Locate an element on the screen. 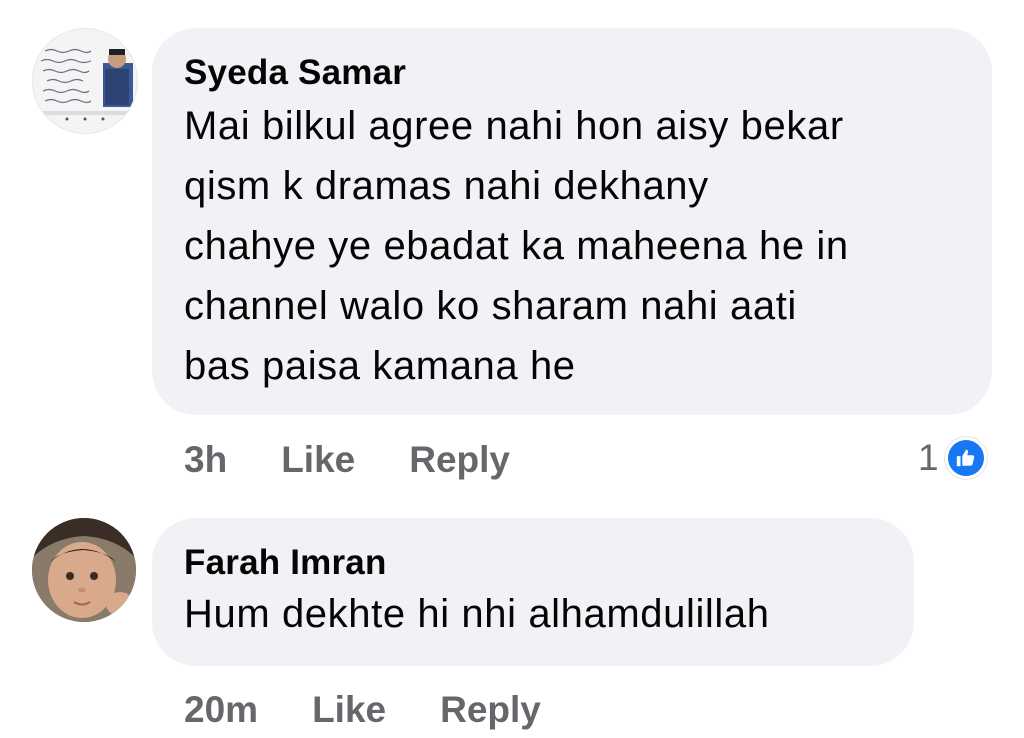 Image resolution: width=1024 pixels, height=738 pixels. comment-text-line: bas paisa kamana he is located at coordinates (380, 366).